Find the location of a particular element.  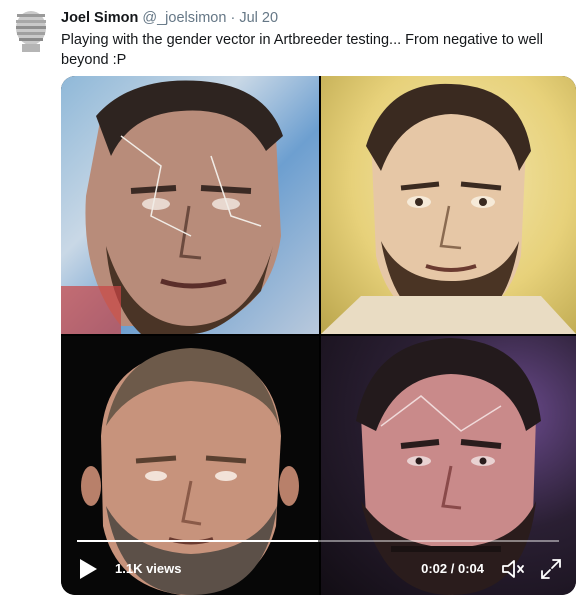

author-name: Joel Simon is located at coordinates (99, 18).